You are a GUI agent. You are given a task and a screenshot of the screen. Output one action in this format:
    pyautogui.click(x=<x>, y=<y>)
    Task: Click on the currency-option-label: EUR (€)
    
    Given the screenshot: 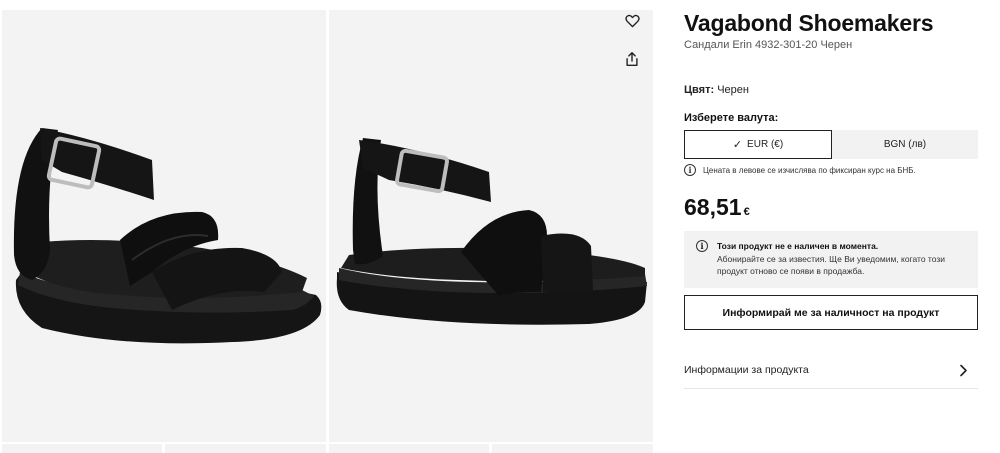 What is the action you would take?
    pyautogui.click(x=765, y=144)
    